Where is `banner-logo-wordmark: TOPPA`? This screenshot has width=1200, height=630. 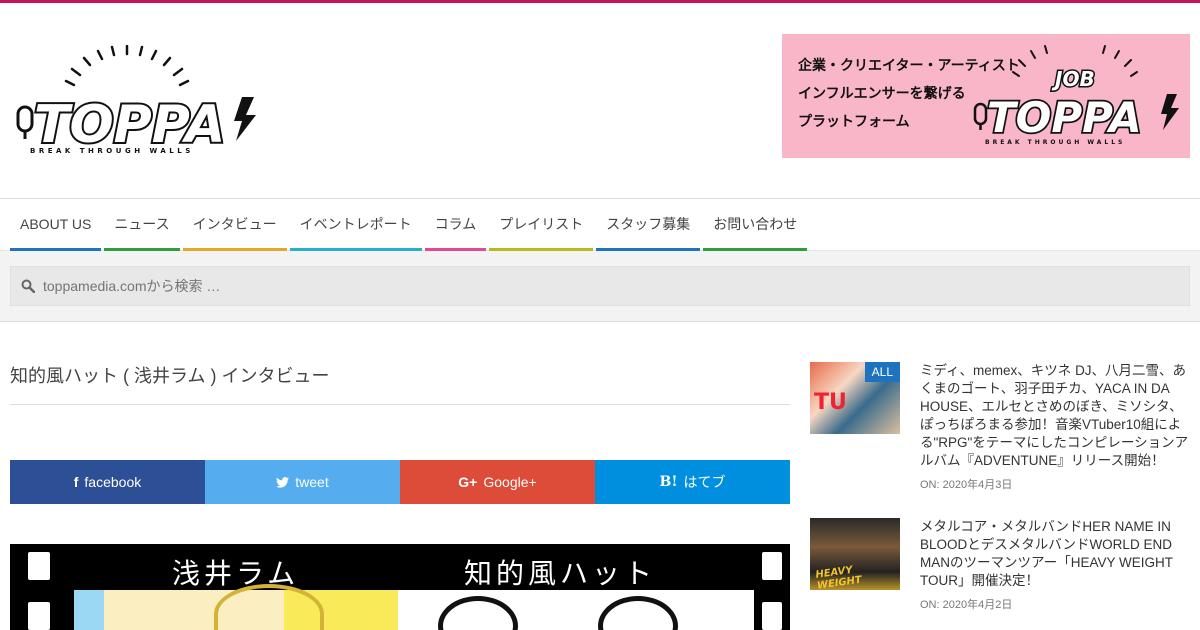 banner-logo-wordmark: TOPPA is located at coordinates (1064, 117).